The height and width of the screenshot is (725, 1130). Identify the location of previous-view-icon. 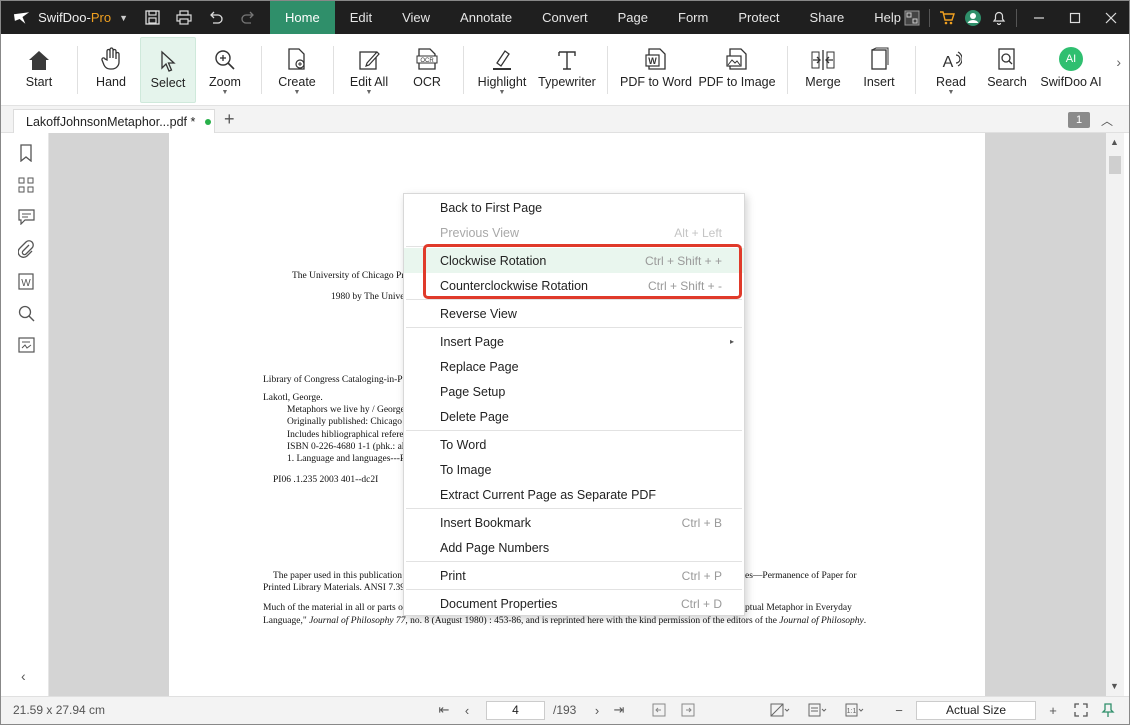
(659, 710).